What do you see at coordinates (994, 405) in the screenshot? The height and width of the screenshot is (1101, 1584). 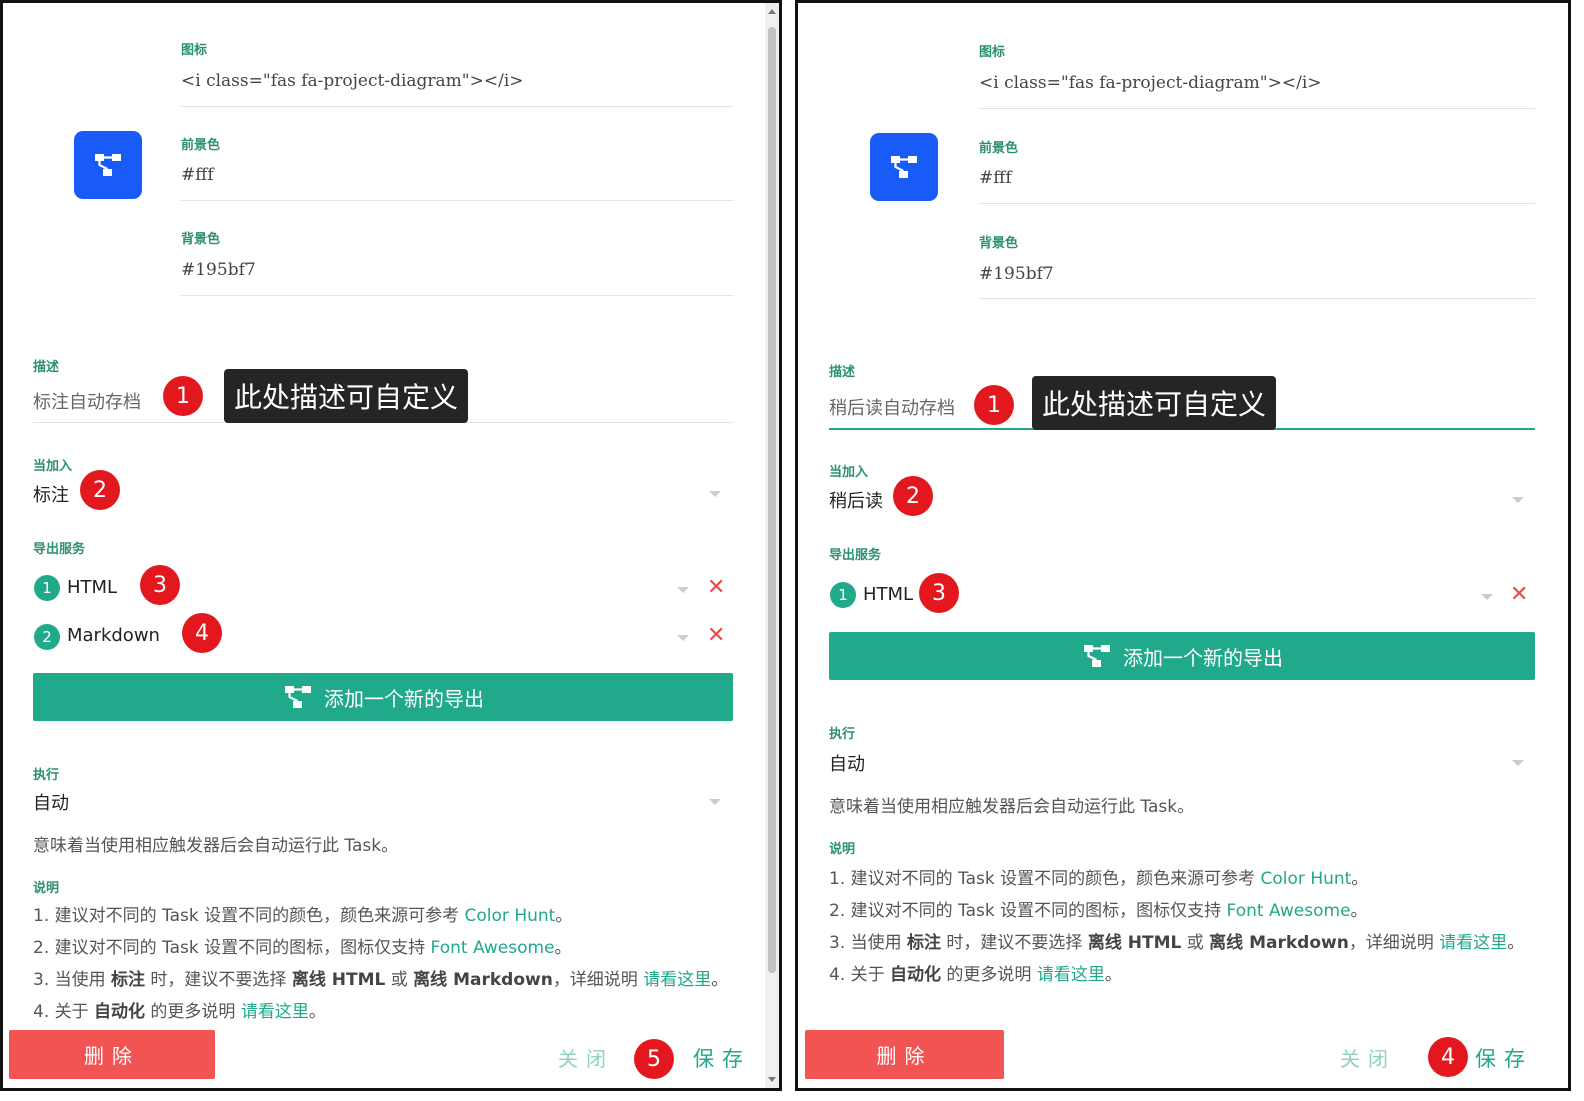 I see `step-marker-1: 1` at bounding box center [994, 405].